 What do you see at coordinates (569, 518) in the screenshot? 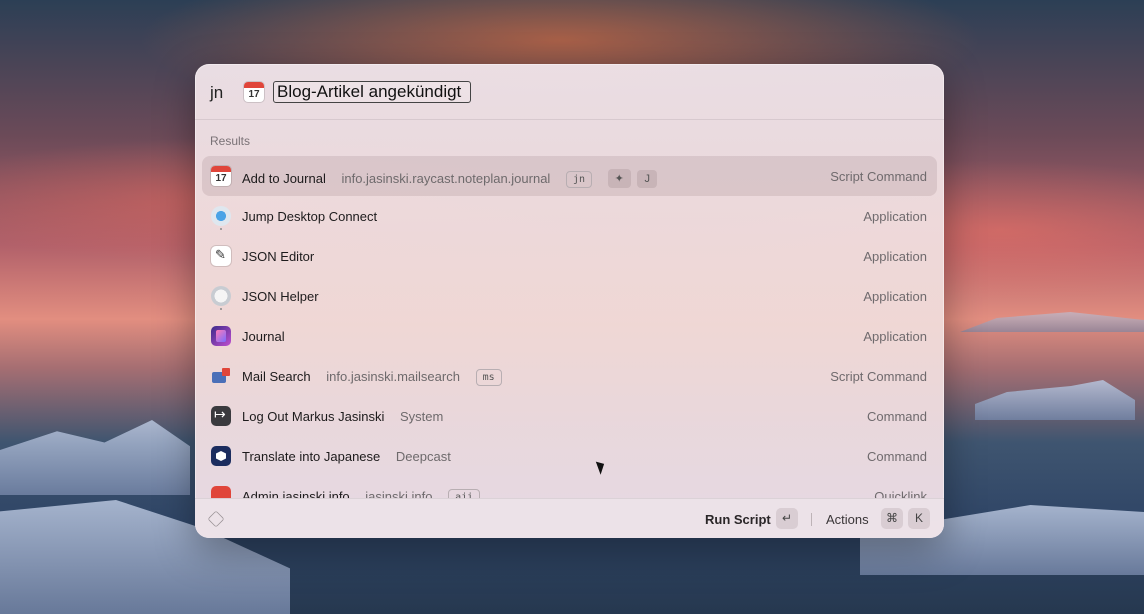
I see `action-bar: Run Script ↵ Actions ⌘ K` at bounding box center [569, 518].